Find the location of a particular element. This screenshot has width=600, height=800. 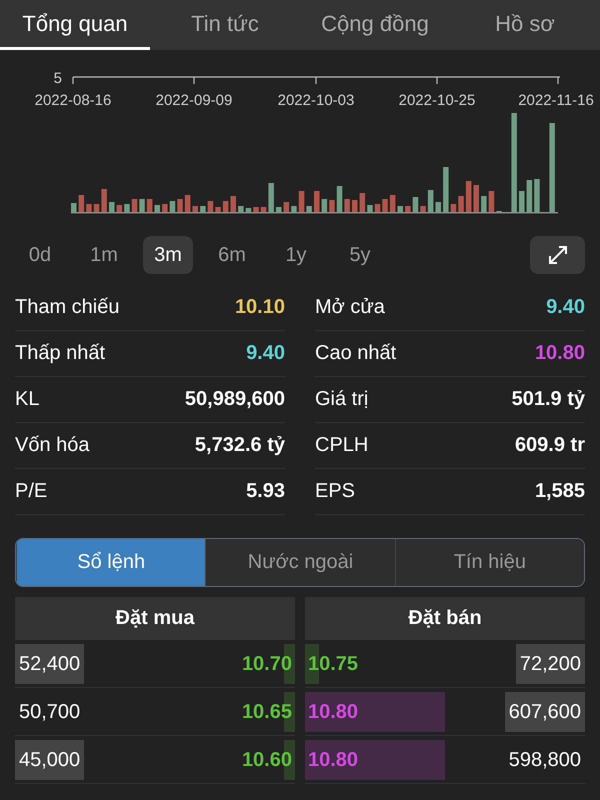

segment-tab: Tín hiệu is located at coordinates (489, 562).